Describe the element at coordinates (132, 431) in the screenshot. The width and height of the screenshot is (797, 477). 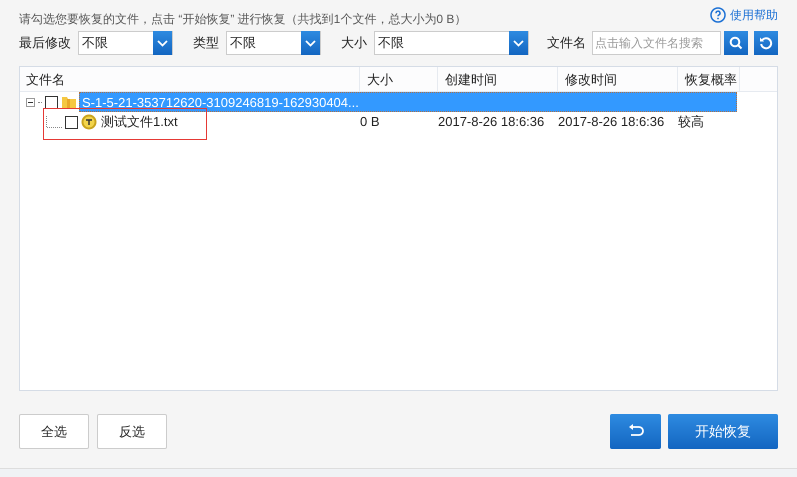
I see `invert-selection-button: 反选` at that location.